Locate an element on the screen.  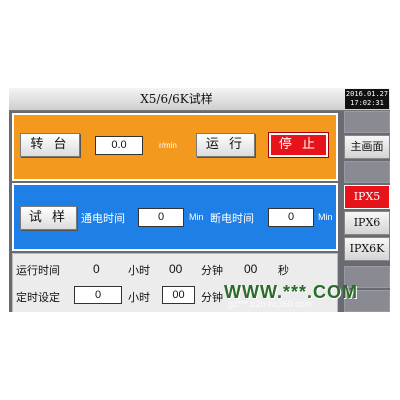
clock-date: 2016.01.27 is located at coordinates (367, 94).